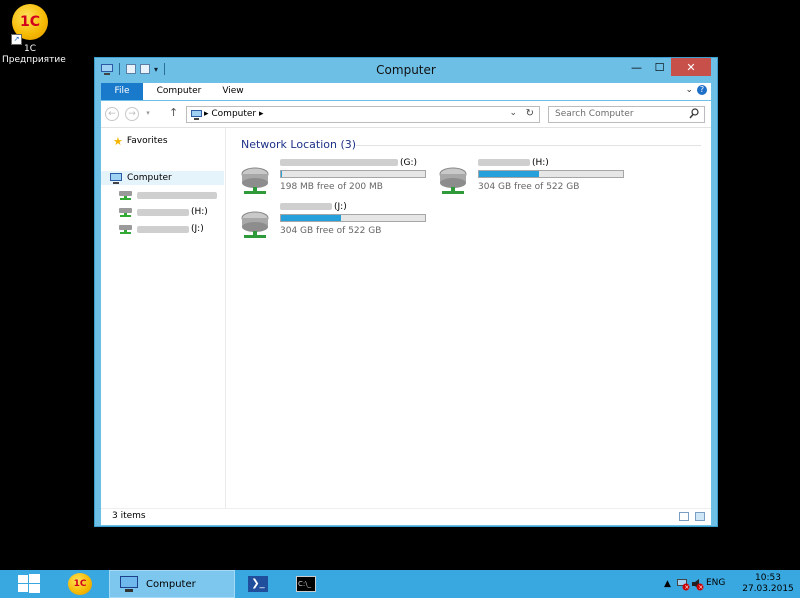 This screenshot has width=800, height=598. What do you see at coordinates (700, 516) in the screenshot?
I see `large-icons-view-icon` at bounding box center [700, 516].